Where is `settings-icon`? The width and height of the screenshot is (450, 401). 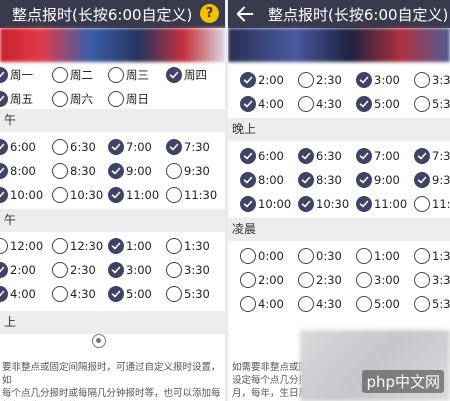 settings-icon is located at coordinates (99, 341).